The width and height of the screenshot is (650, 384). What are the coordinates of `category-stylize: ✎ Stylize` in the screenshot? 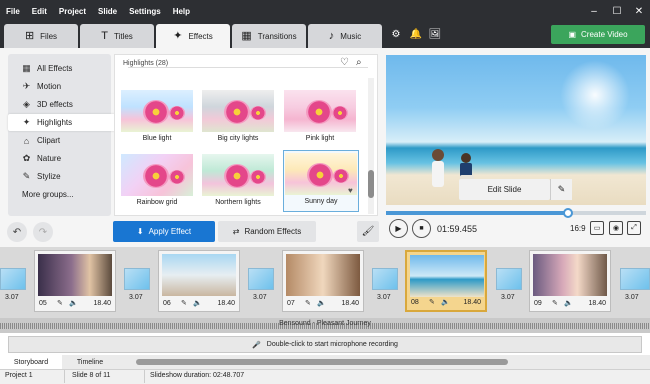 It's located at (59, 176).